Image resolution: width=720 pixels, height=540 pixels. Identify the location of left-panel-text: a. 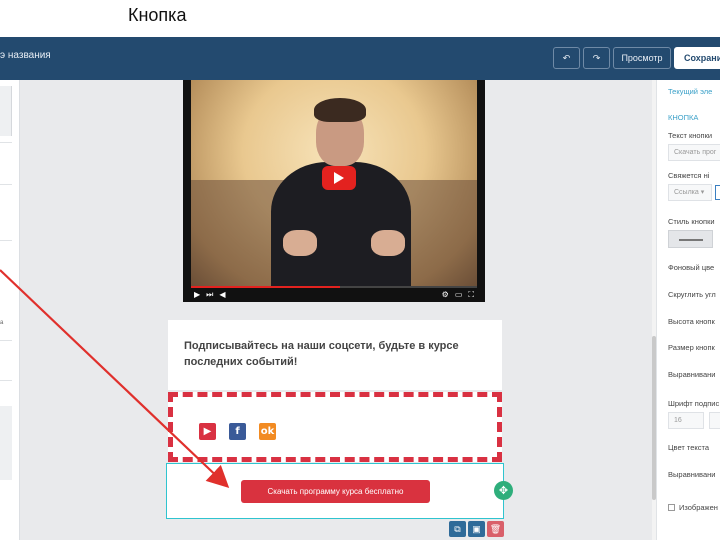
(2, 323).